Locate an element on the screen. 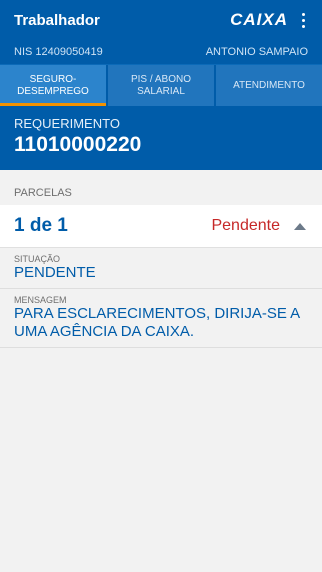 The image size is (322, 572). user-name: ANTONIO SAMPAIO is located at coordinates (256, 52).